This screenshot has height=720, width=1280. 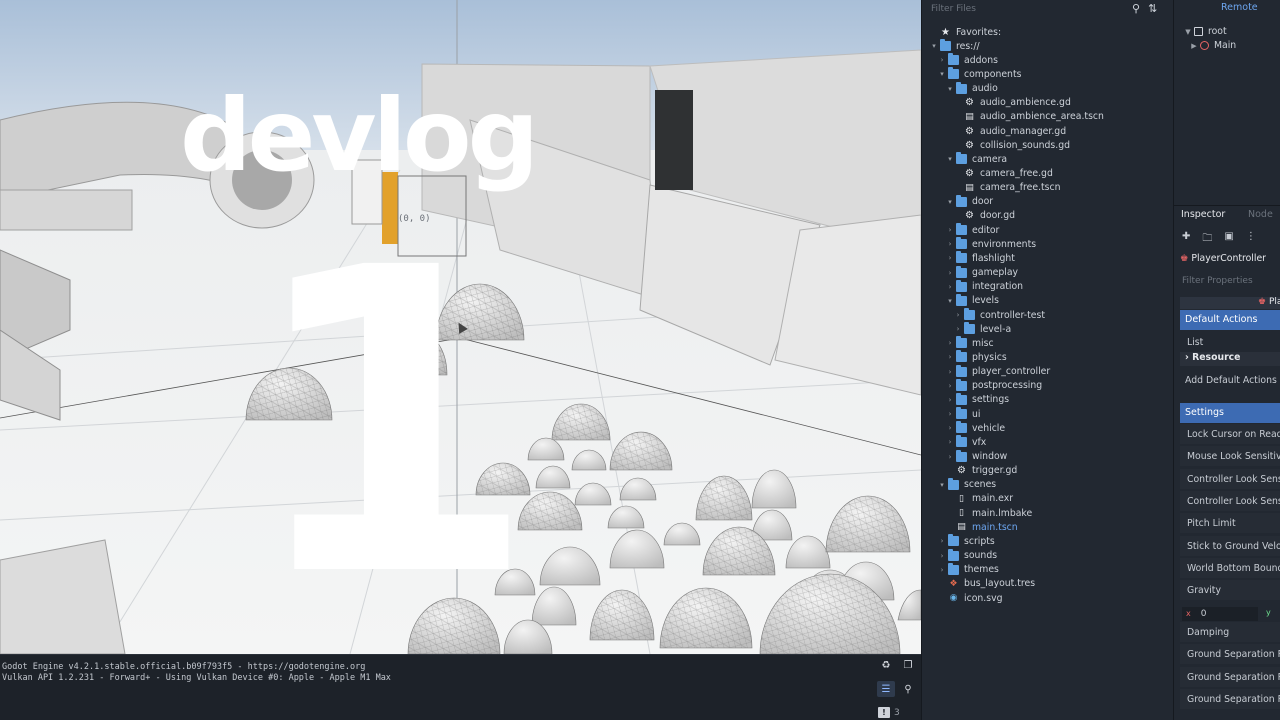 What do you see at coordinates (1207, 239) in the screenshot?
I see `open-folder-icon: 🗀` at bounding box center [1207, 239].